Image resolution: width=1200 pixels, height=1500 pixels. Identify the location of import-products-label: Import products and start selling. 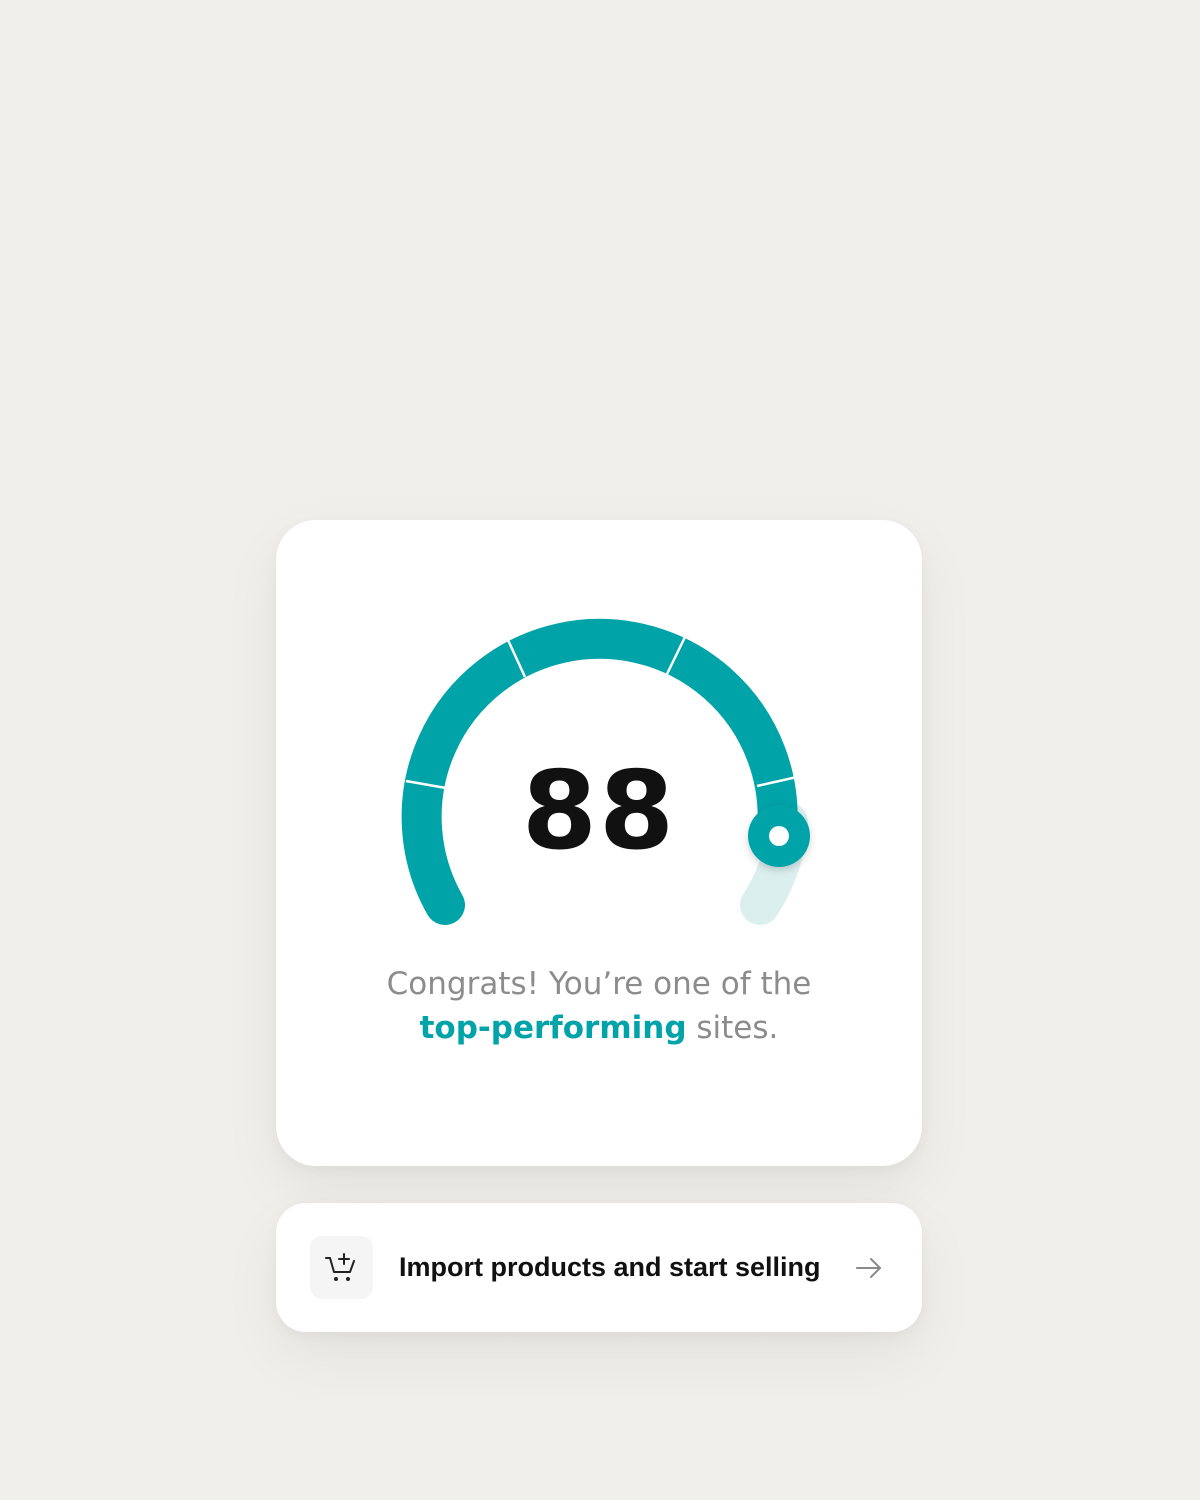
(610, 1267).